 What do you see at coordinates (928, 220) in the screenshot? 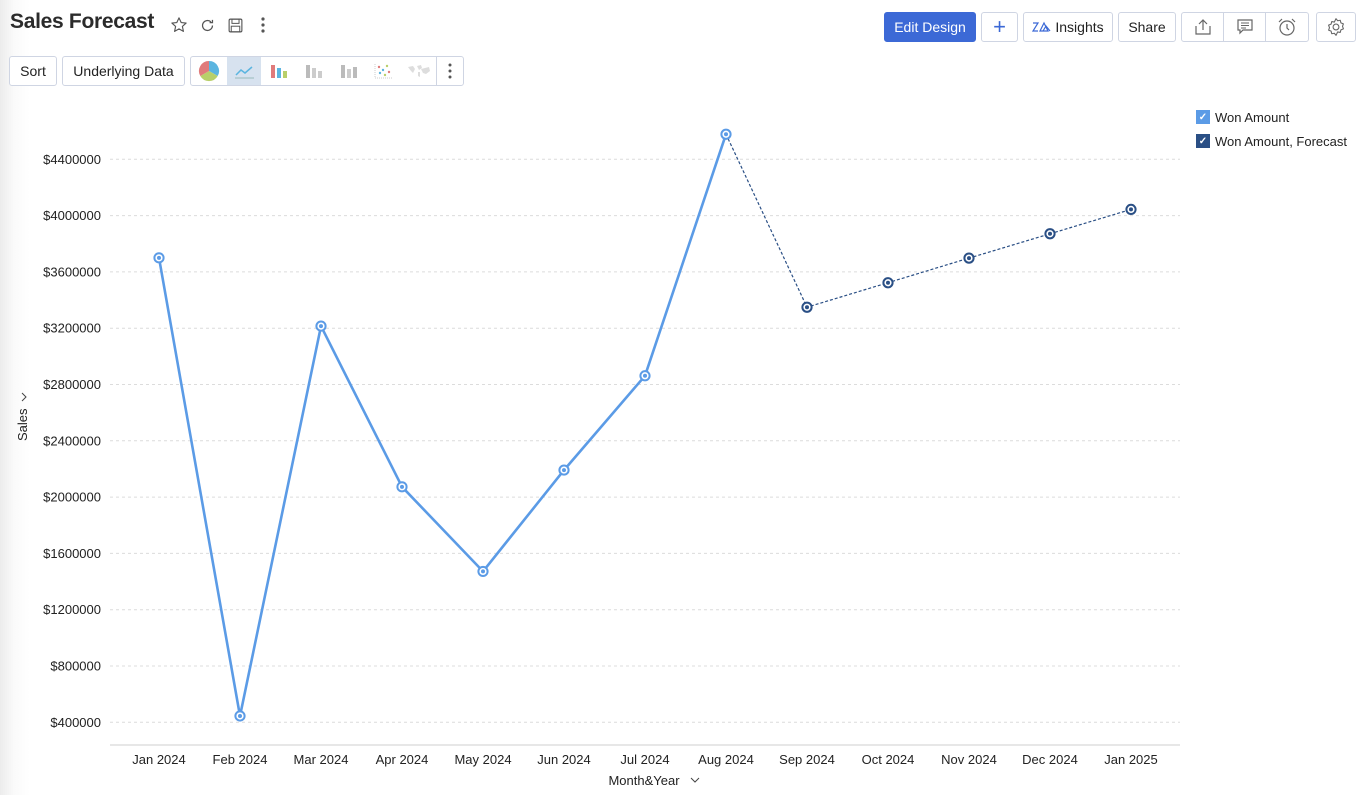
I see `series-line-forecast` at bounding box center [928, 220].